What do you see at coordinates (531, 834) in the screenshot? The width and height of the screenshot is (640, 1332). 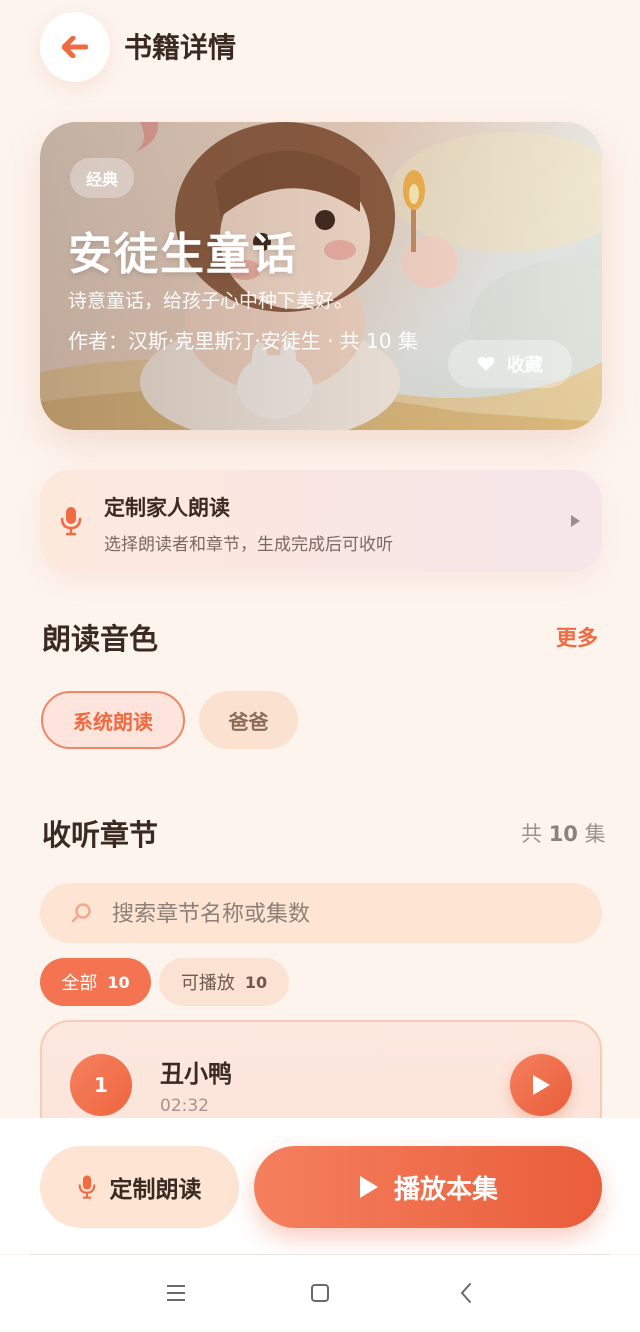 I see `chapter-count-prefix: 共` at bounding box center [531, 834].